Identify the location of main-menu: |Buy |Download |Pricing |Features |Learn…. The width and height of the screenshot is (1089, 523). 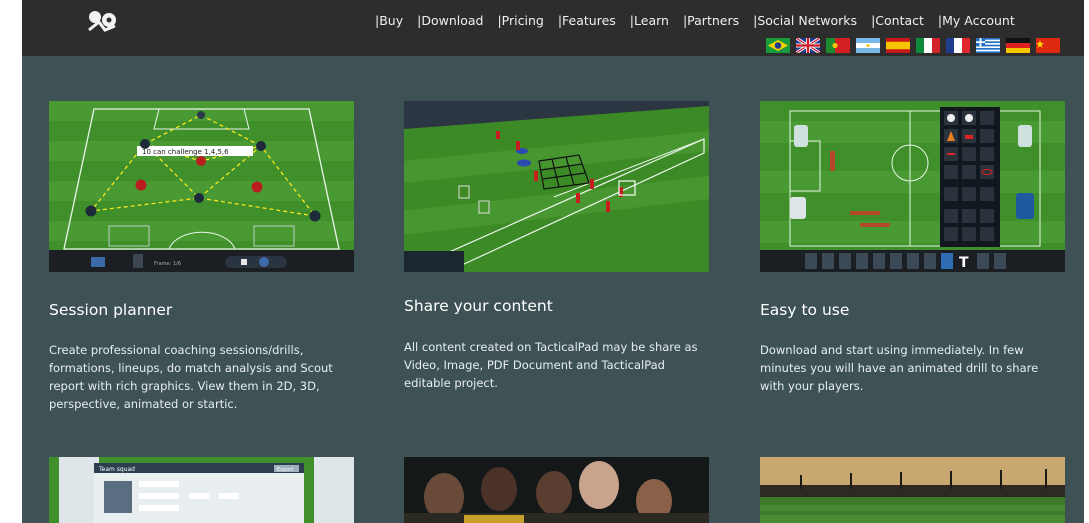
(695, 20).